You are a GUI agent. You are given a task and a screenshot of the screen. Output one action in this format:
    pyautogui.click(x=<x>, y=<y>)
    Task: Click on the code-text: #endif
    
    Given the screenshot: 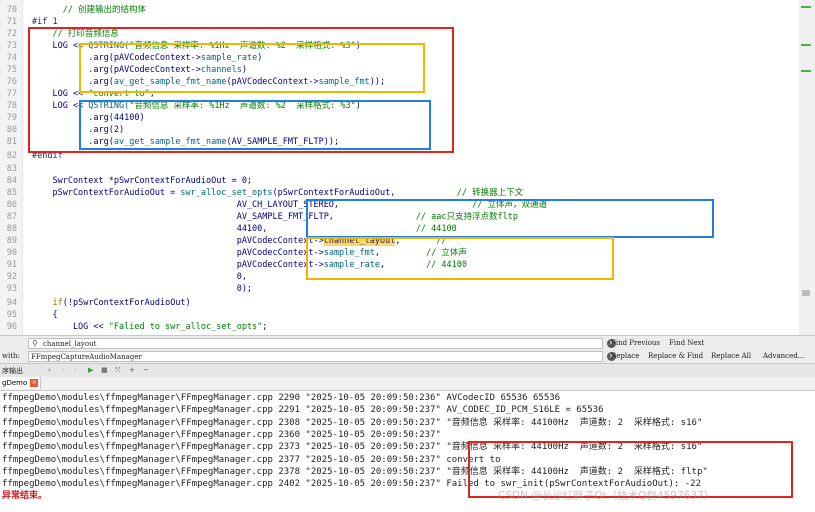 What is the action you would take?
    pyautogui.click(x=47, y=156)
    